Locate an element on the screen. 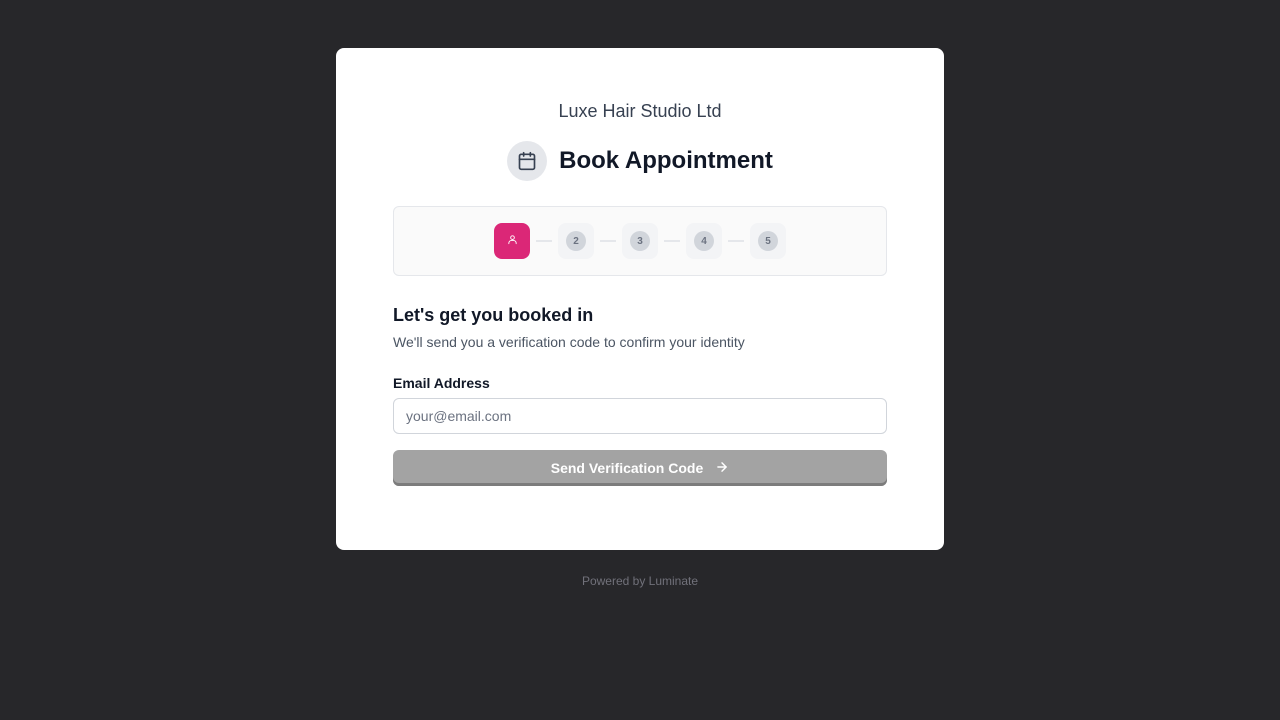  step-5: 5 is located at coordinates (768, 241).